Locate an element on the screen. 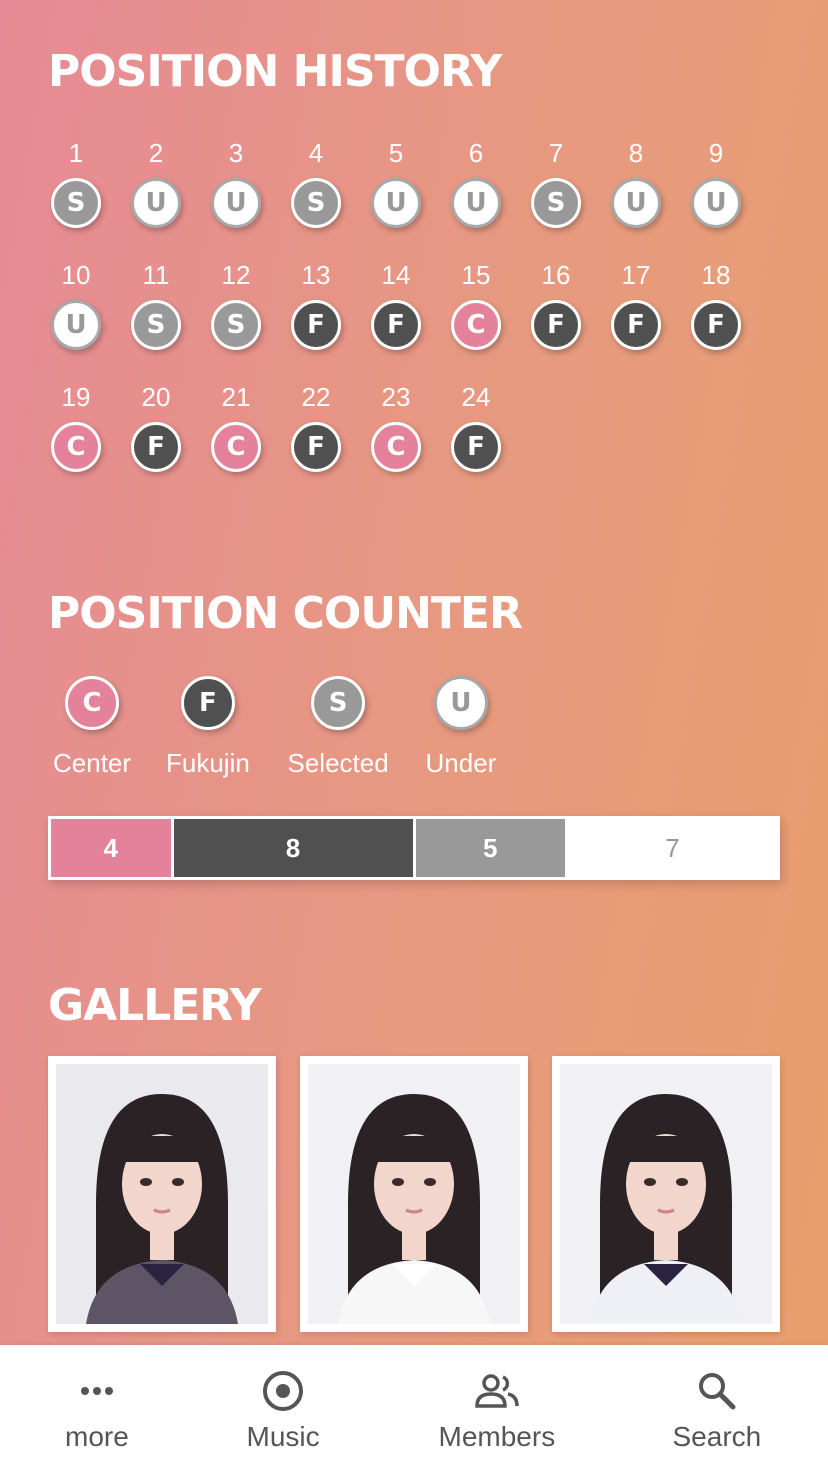 This screenshot has width=828, height=1472. history-item: 24 F is located at coordinates (476, 443).